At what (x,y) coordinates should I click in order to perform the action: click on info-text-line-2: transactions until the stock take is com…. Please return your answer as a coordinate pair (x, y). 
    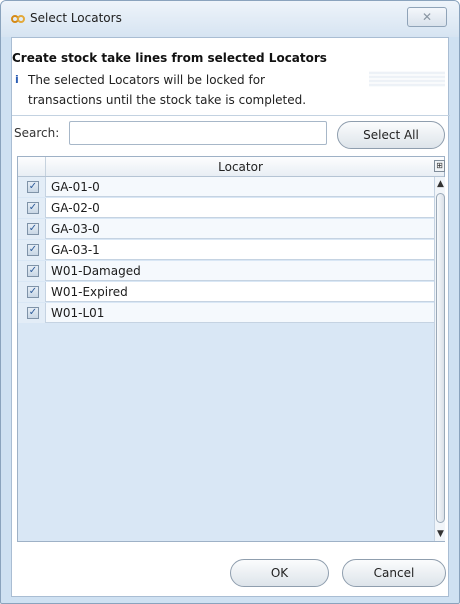
    Looking at the image, I should click on (167, 100).